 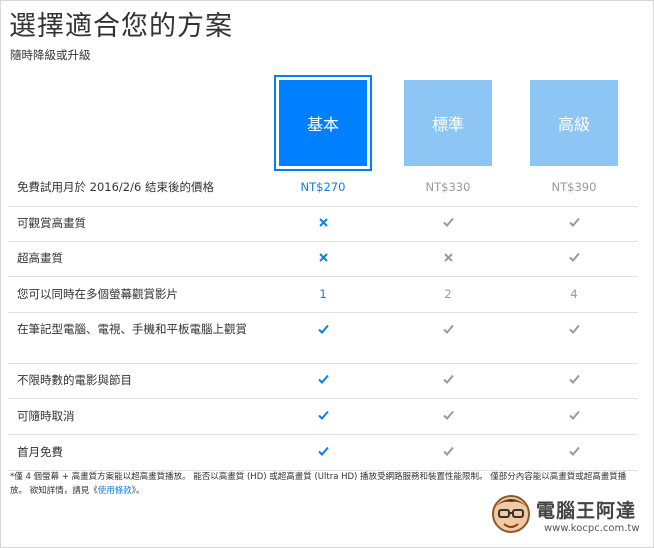 What do you see at coordinates (74, 380) in the screenshot?
I see `feature-label: 不限時數的電影與節目` at bounding box center [74, 380].